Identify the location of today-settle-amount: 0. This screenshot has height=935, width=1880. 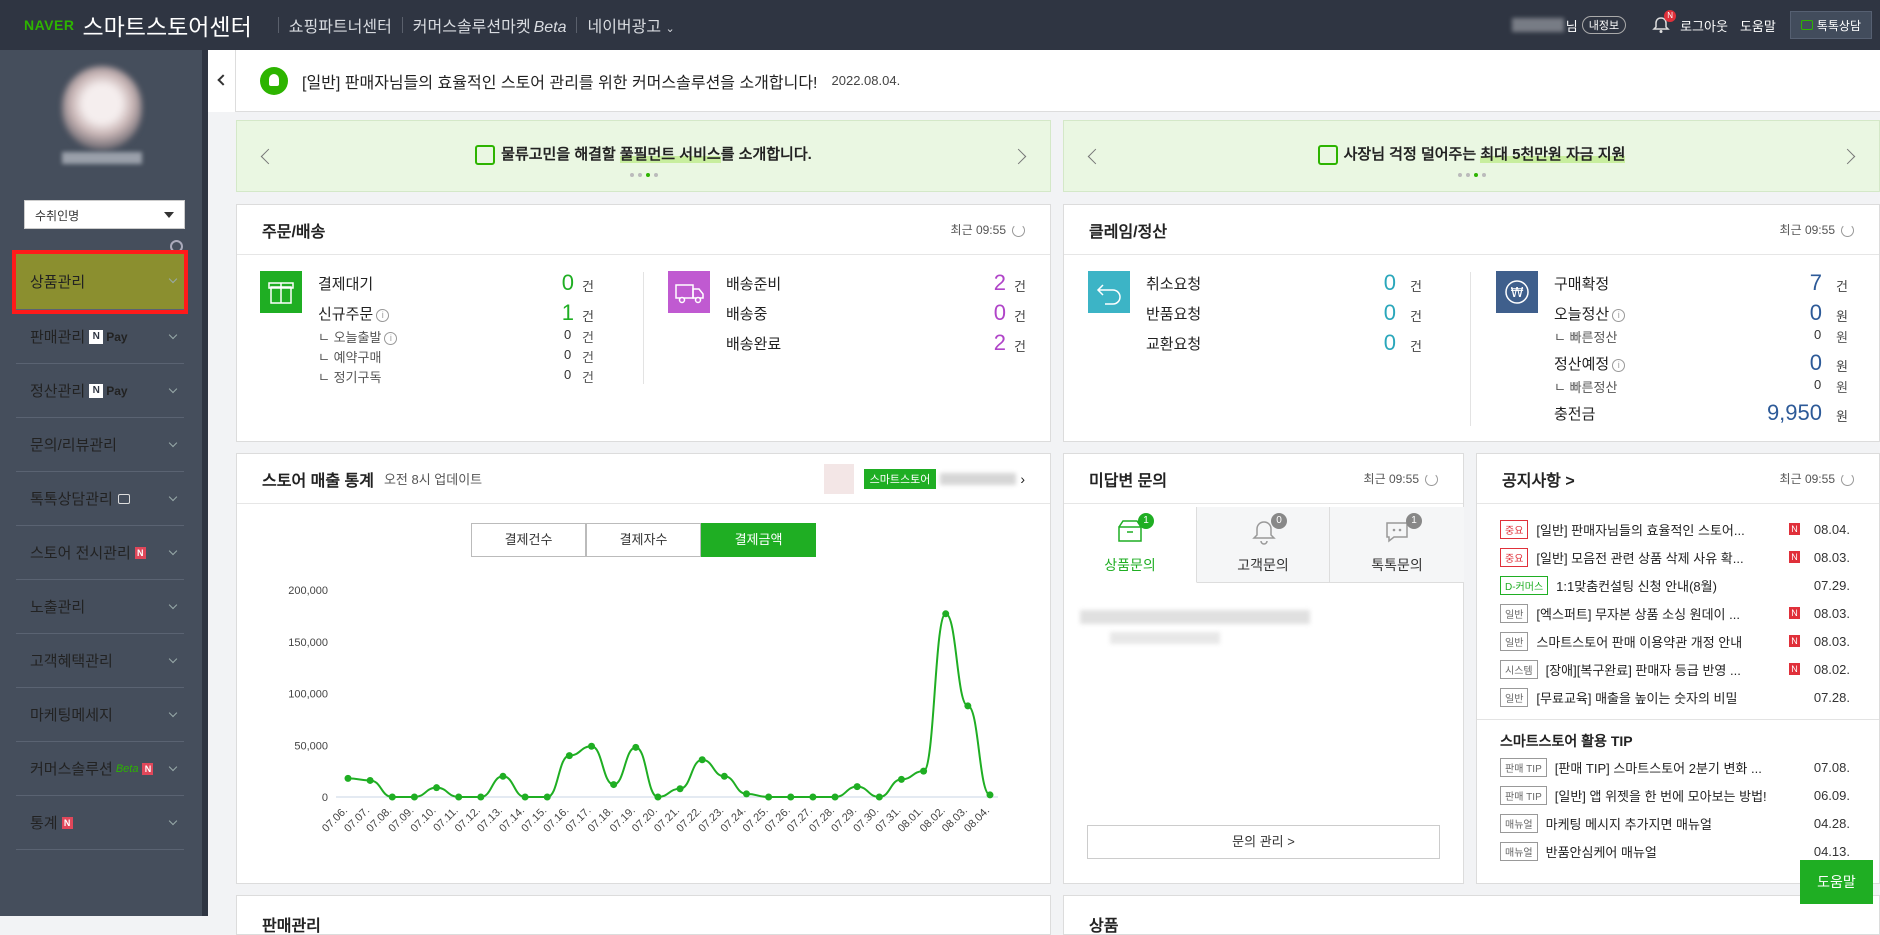
(1802, 313).